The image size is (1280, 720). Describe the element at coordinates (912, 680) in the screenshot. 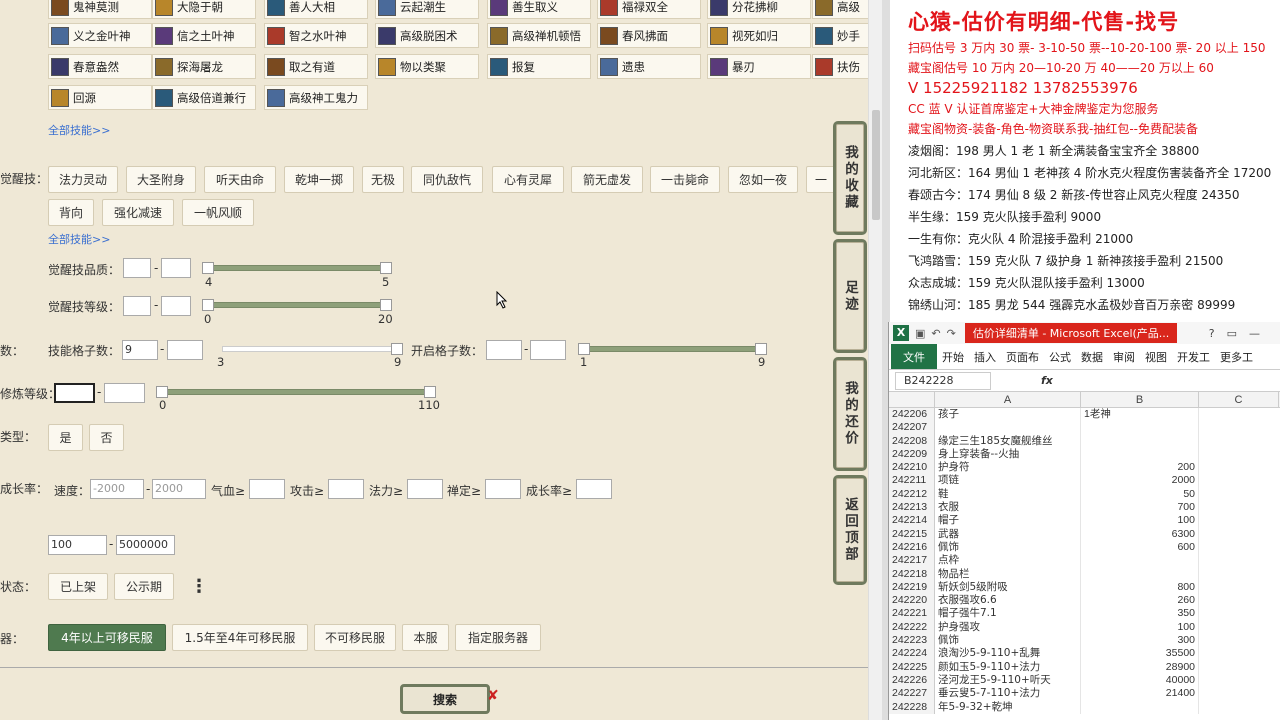

I see `row-number: 242226` at that location.